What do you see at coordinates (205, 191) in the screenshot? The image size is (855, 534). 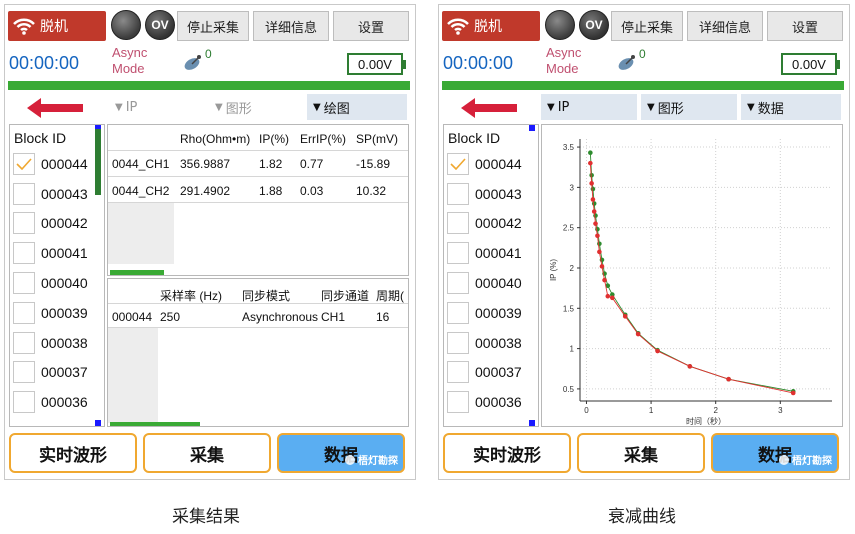 I see `table-cell: 291.4902` at bounding box center [205, 191].